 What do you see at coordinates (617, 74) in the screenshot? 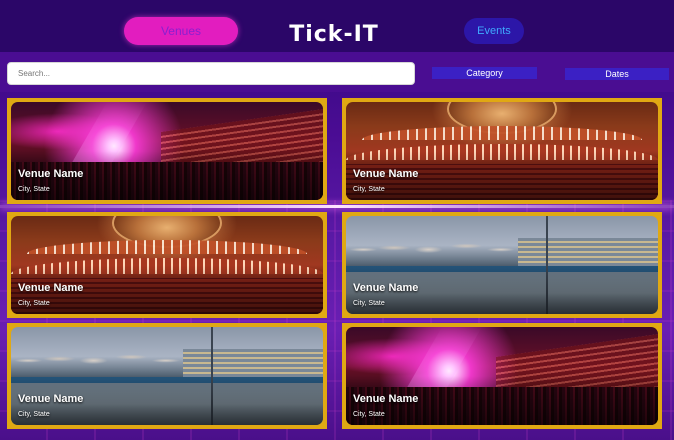
I see `dates-filter-button: Dates` at bounding box center [617, 74].